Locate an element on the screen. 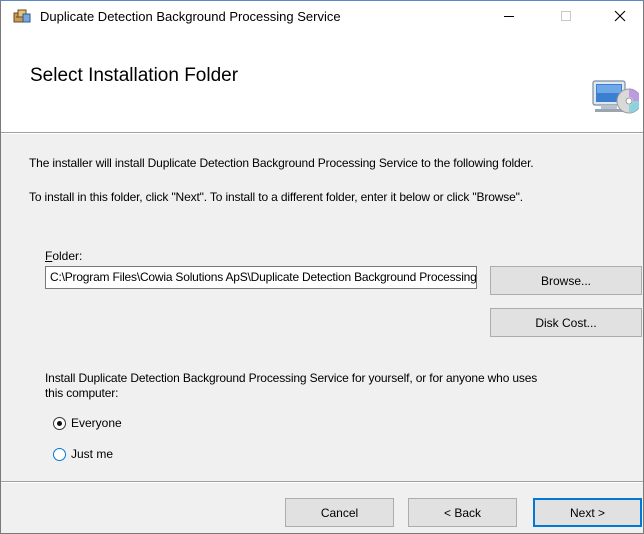 The image size is (644, 534). next-button: Next > is located at coordinates (587, 512).